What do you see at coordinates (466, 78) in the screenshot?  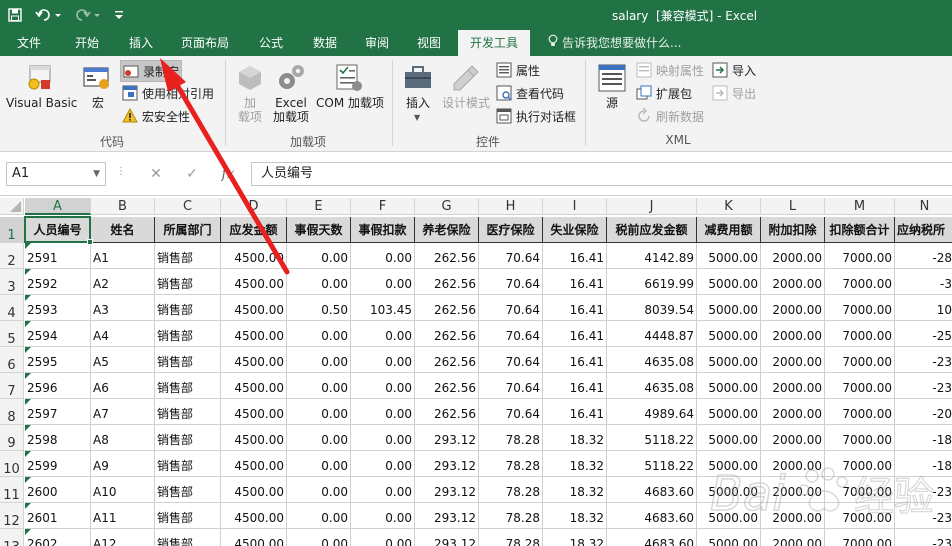 I see `design-mode-icon` at bounding box center [466, 78].